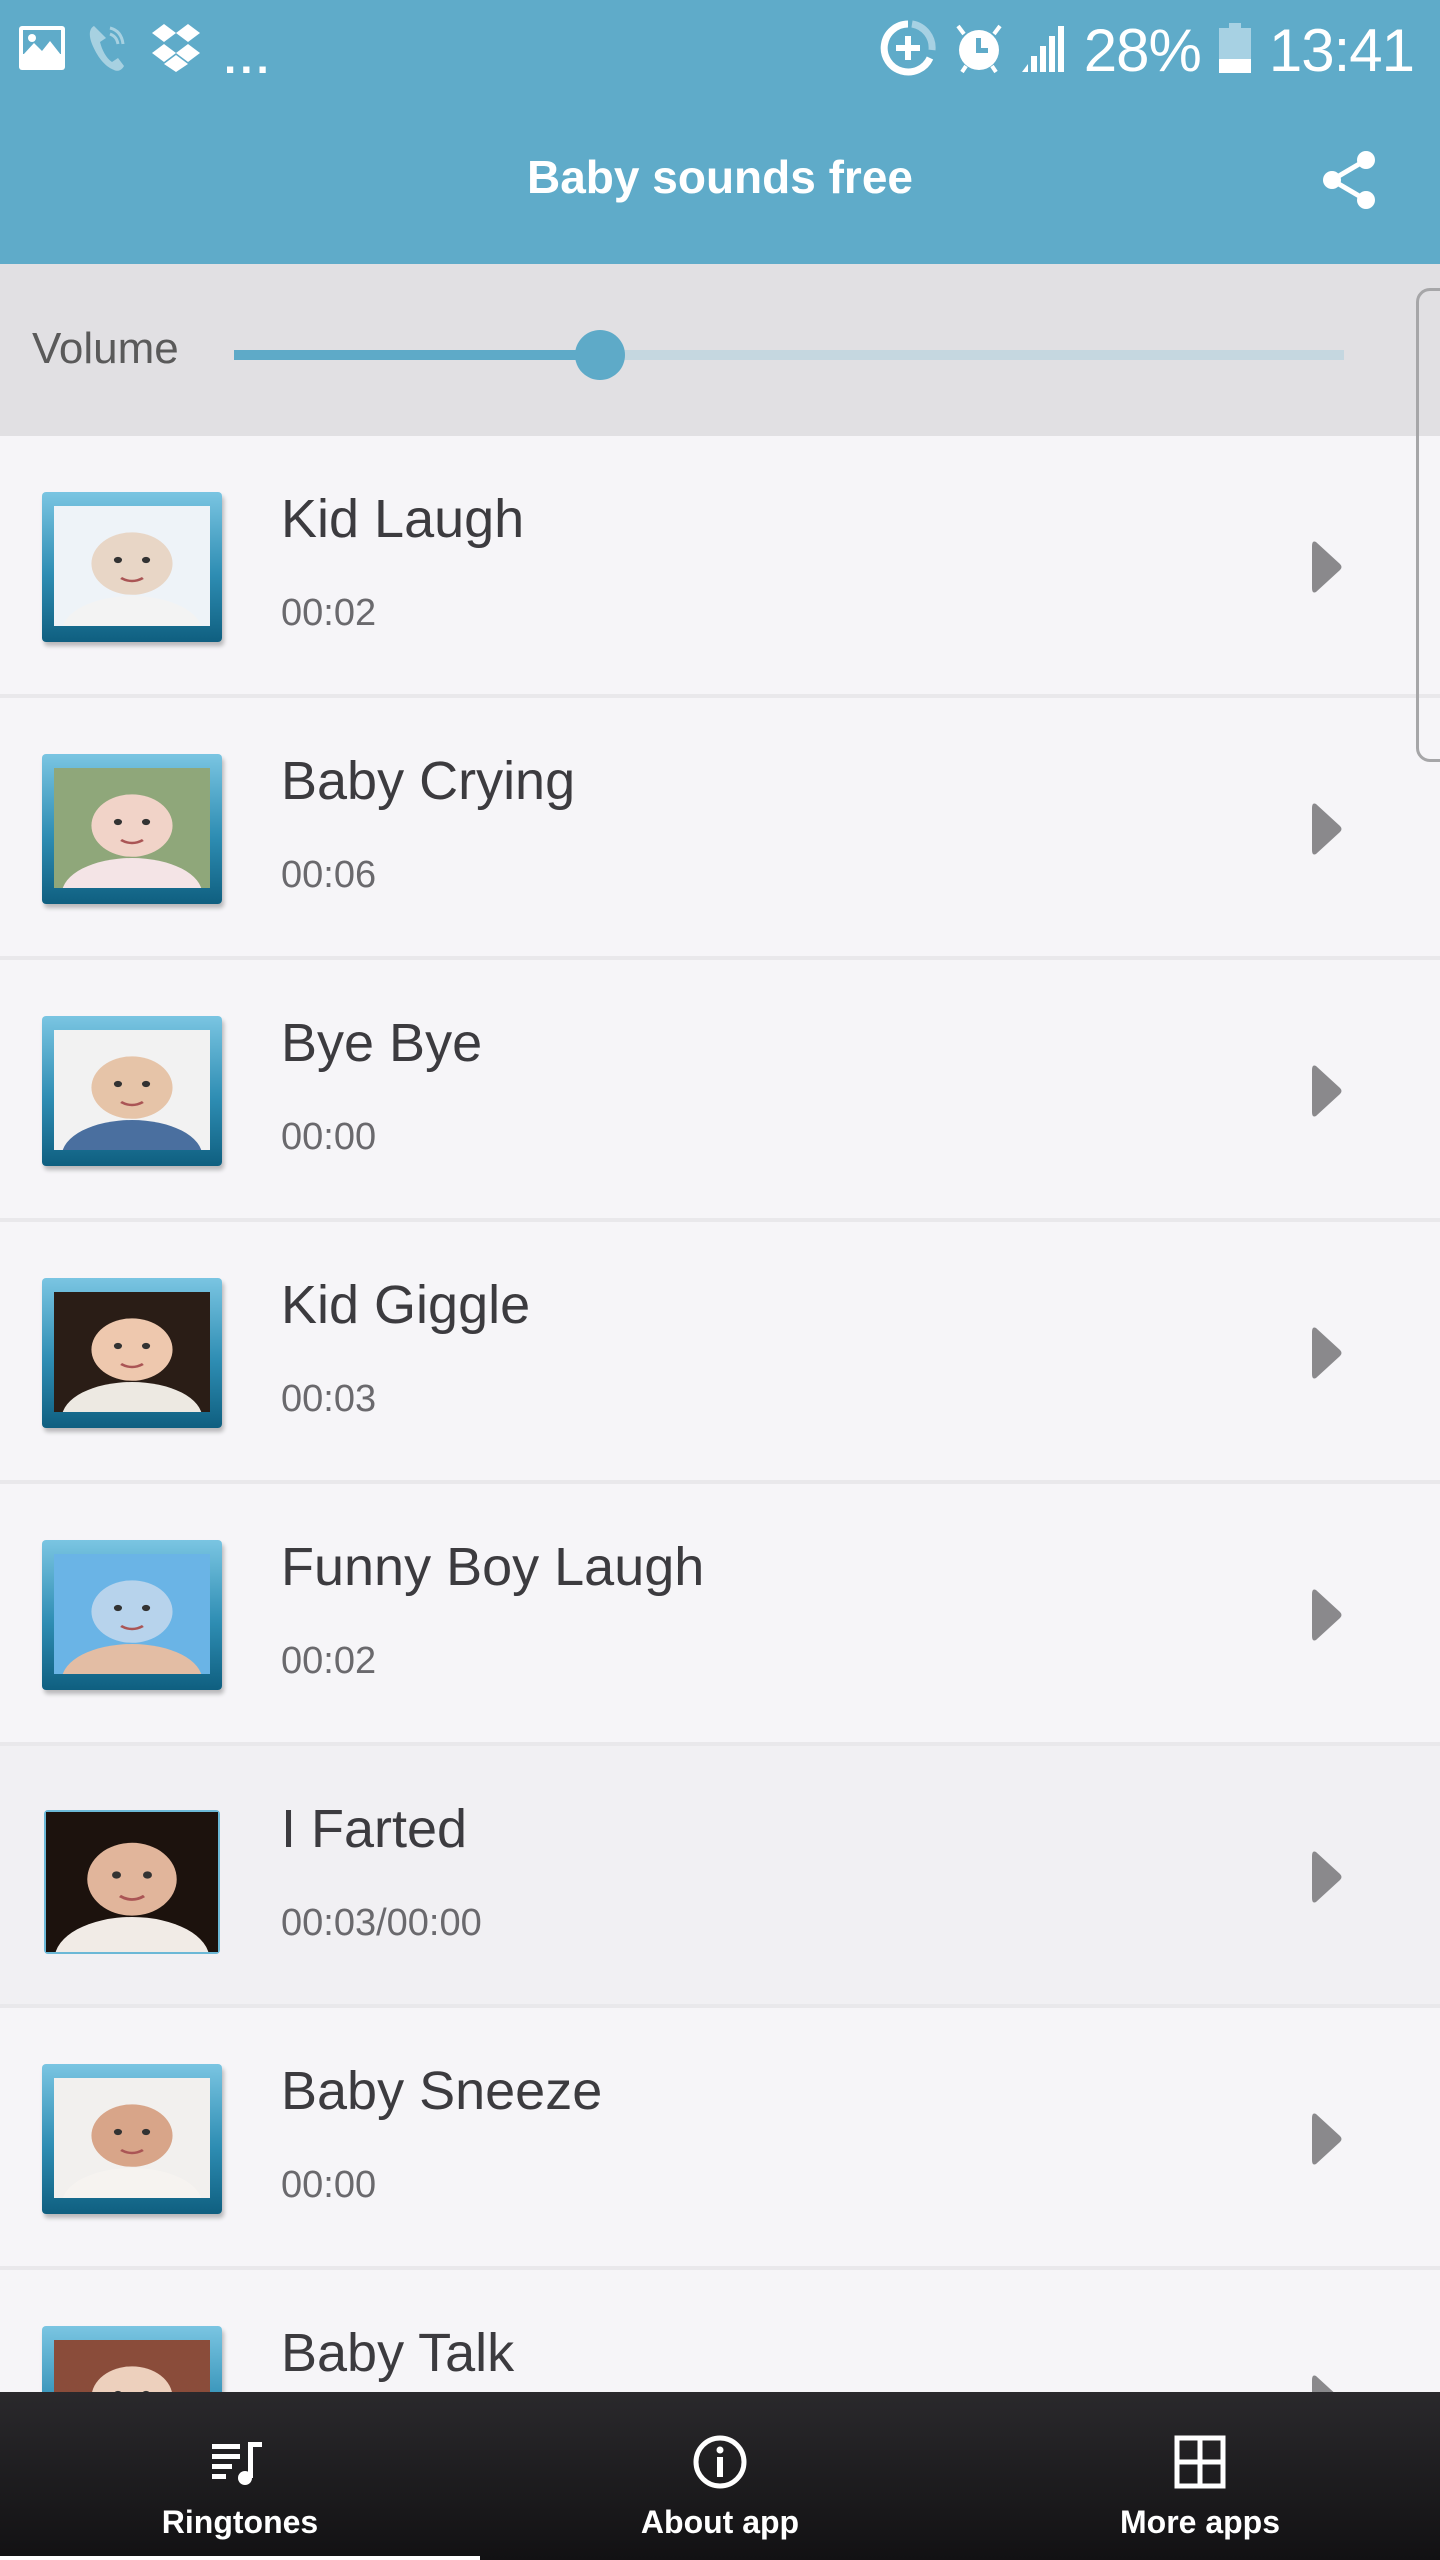 The width and height of the screenshot is (1440, 2560). What do you see at coordinates (240, 2522) in the screenshot?
I see `nav-ringtones-label: Ringtones` at bounding box center [240, 2522].